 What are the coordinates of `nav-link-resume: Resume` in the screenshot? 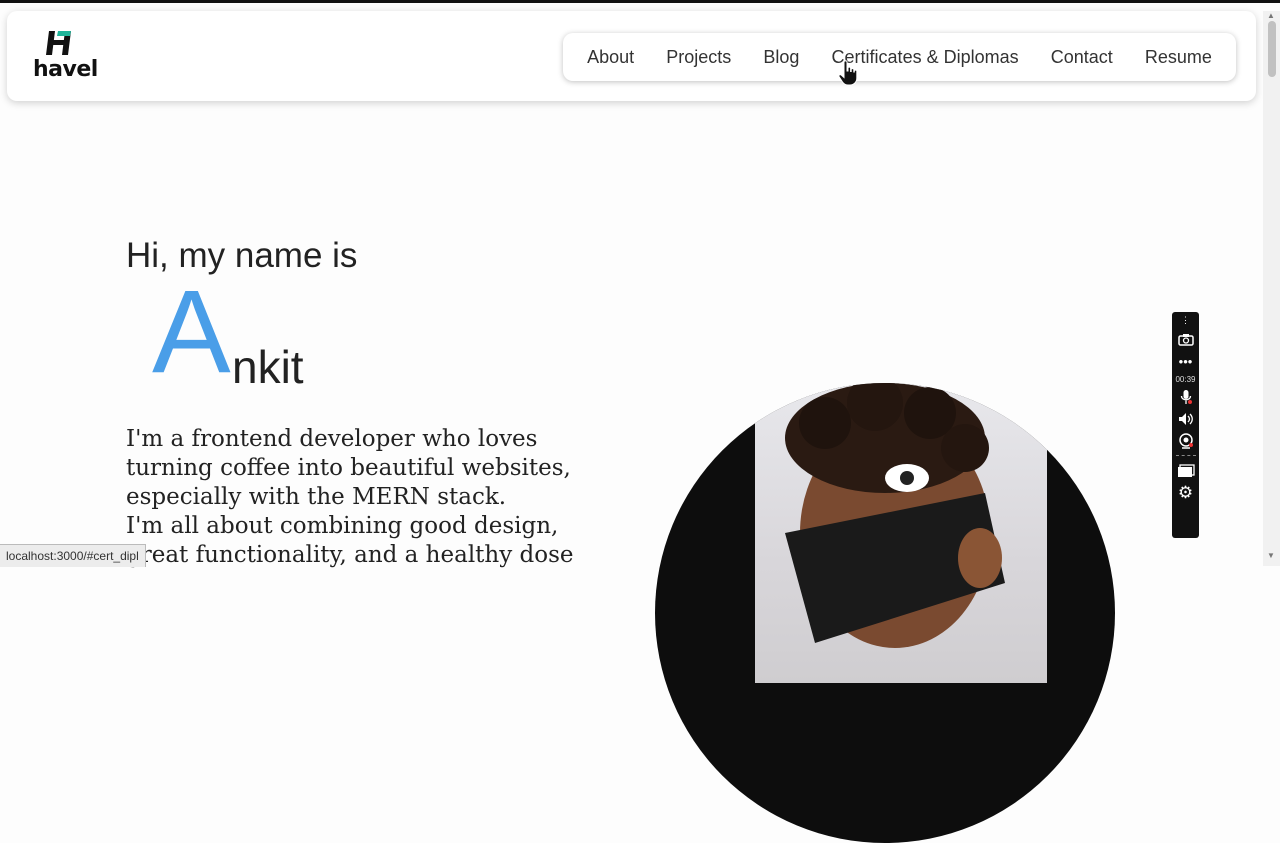 It's located at (1178, 57).